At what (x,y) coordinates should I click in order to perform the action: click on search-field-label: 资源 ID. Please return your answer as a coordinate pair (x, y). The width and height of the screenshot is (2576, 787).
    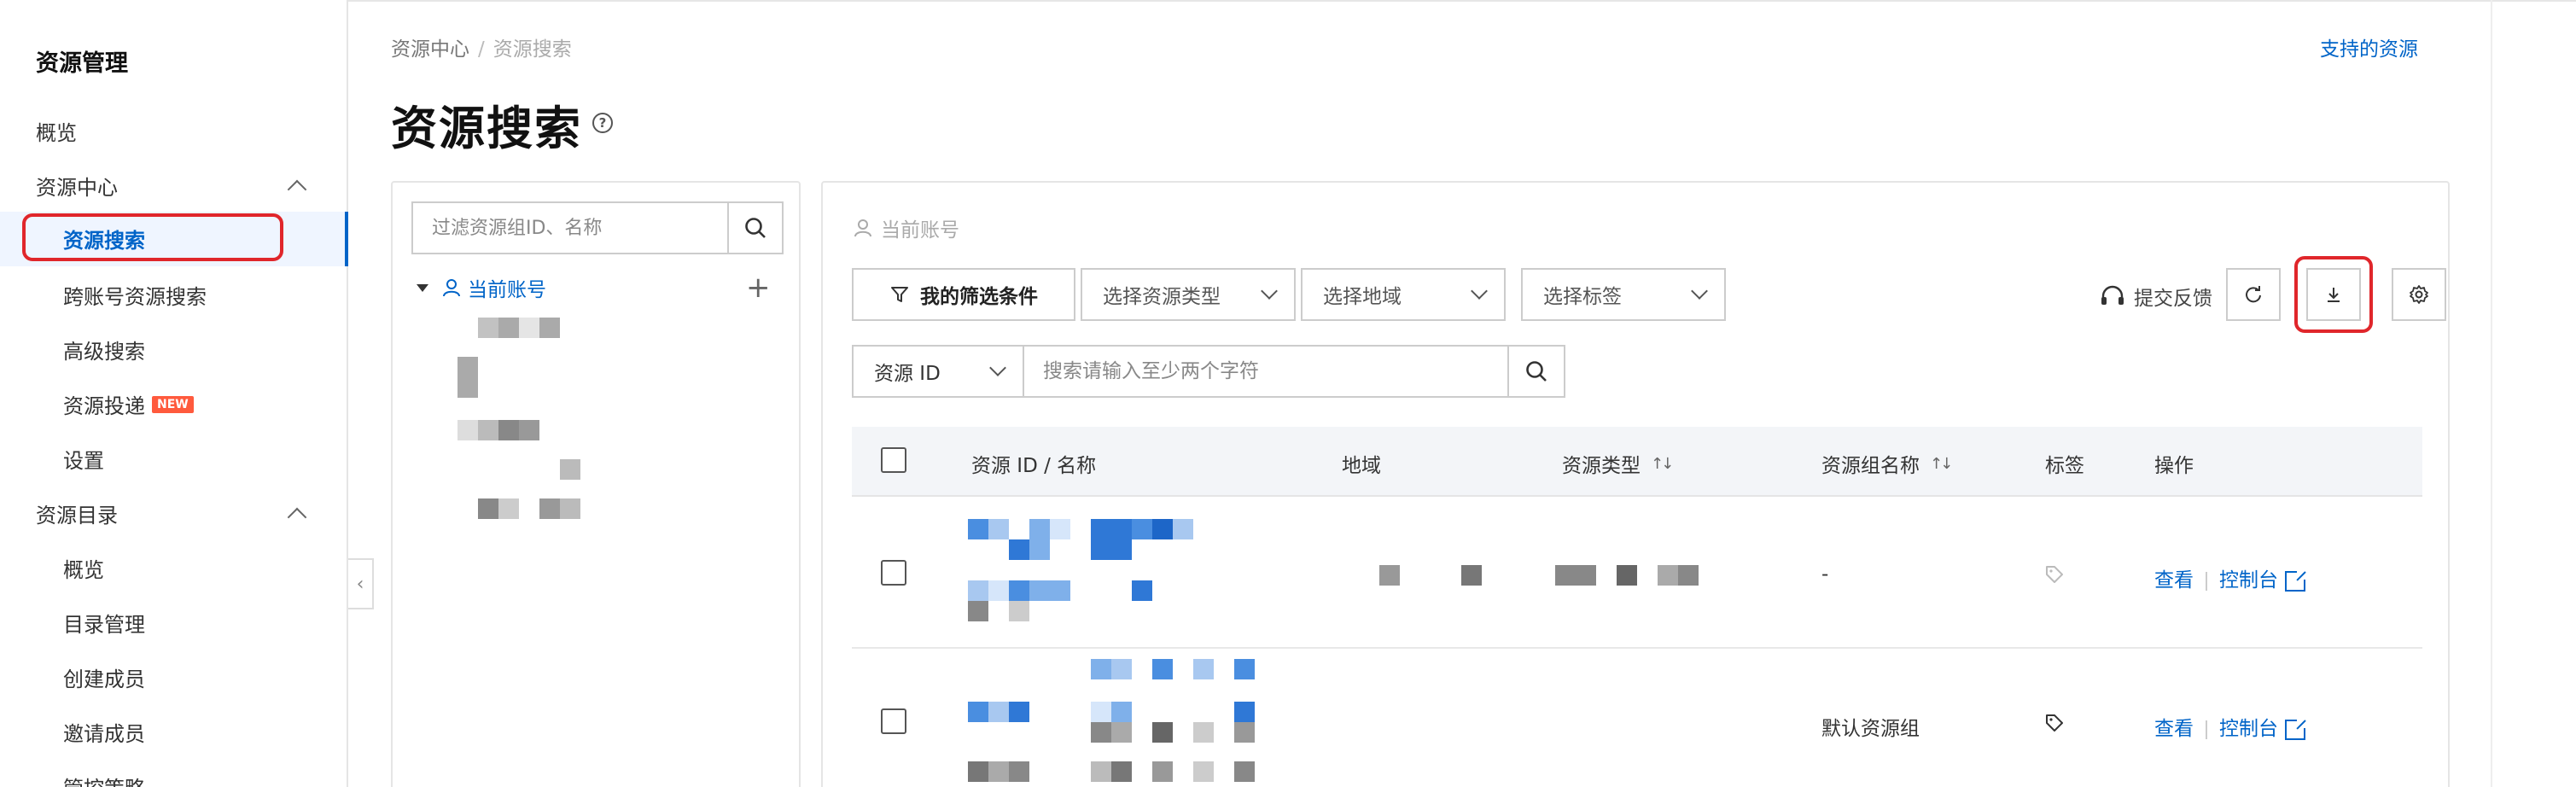
    Looking at the image, I should click on (907, 374).